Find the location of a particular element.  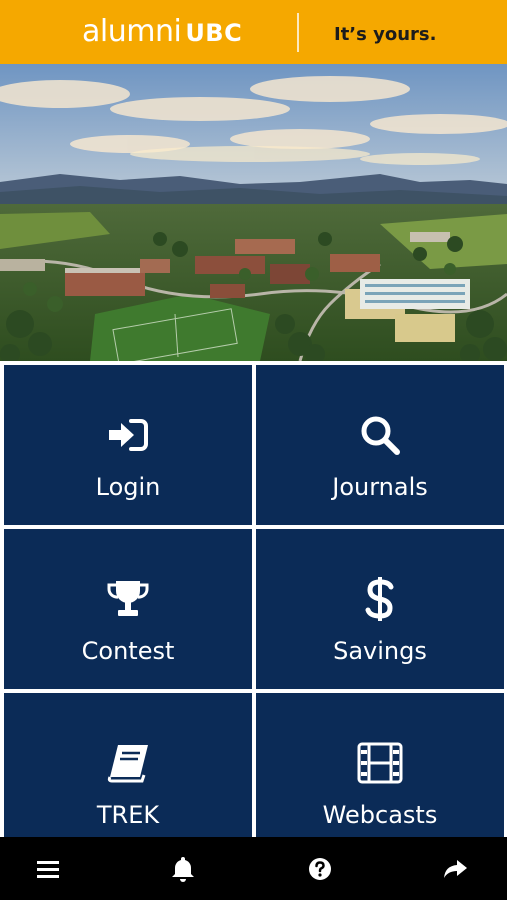

sign-in-icon is located at coordinates (128, 435).